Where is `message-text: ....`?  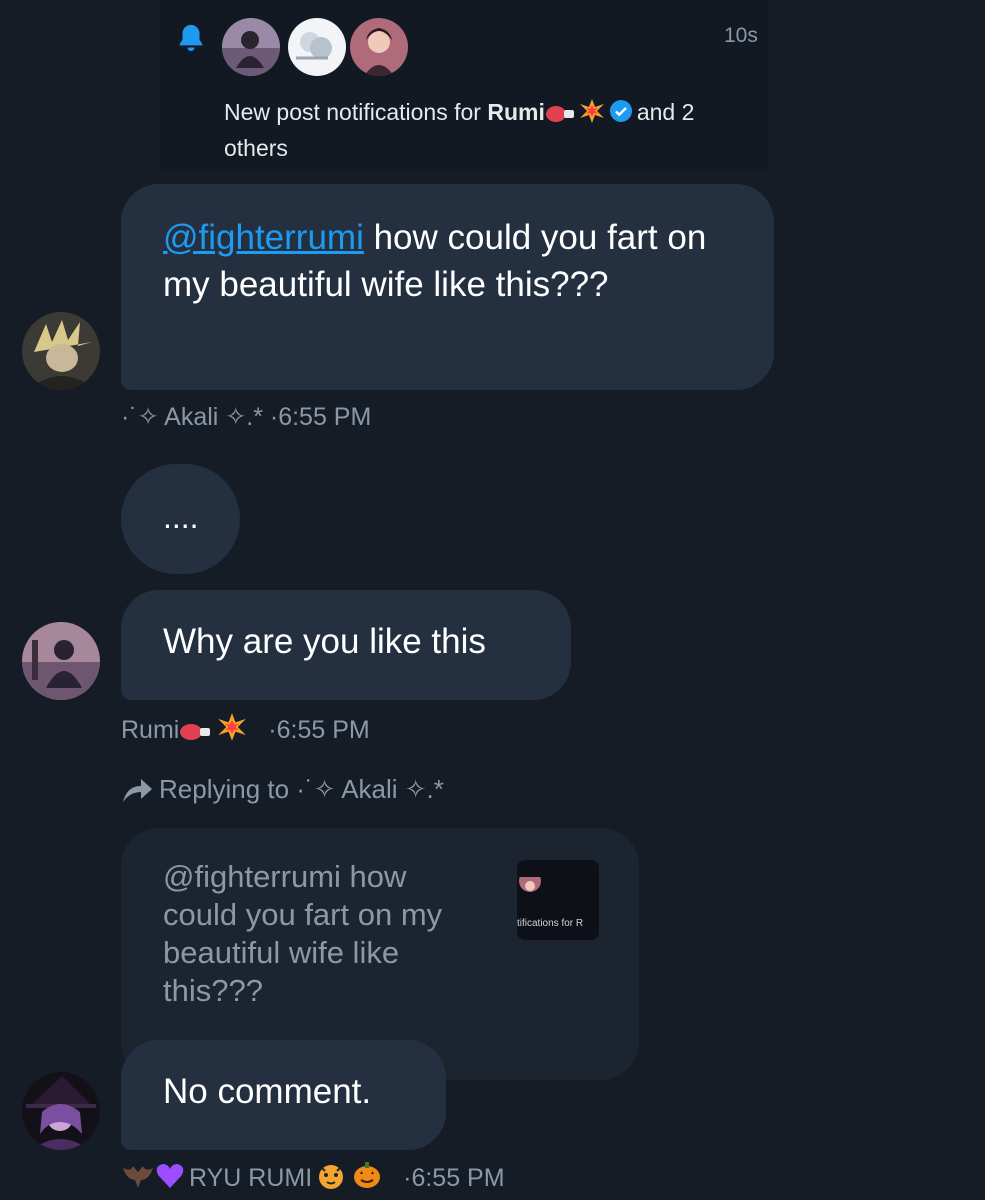 message-text: .... is located at coordinates (181, 517).